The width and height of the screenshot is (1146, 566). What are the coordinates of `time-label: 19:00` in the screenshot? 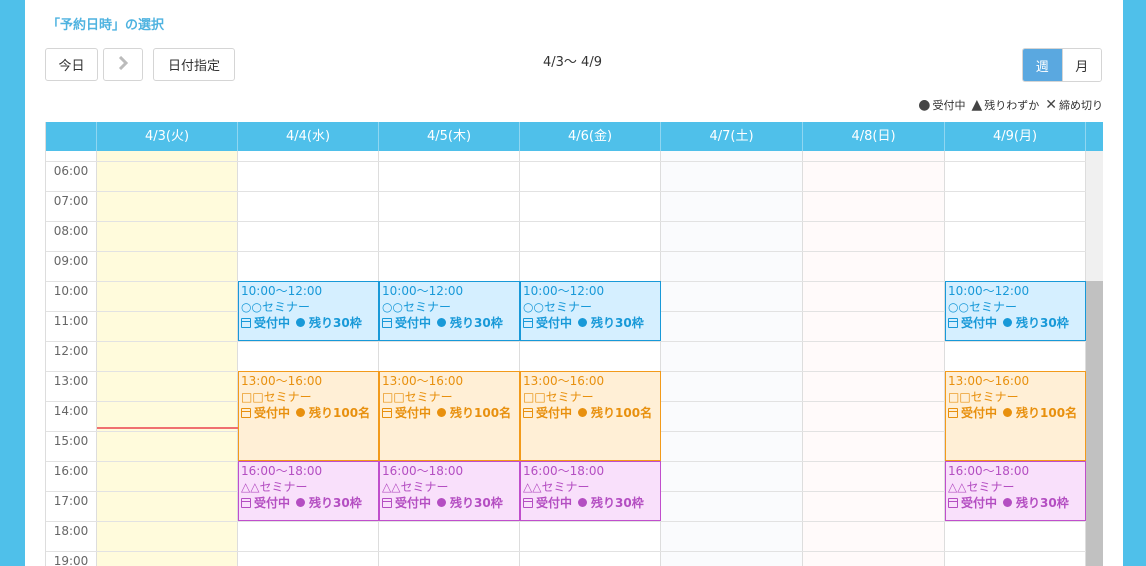 It's located at (71, 560).